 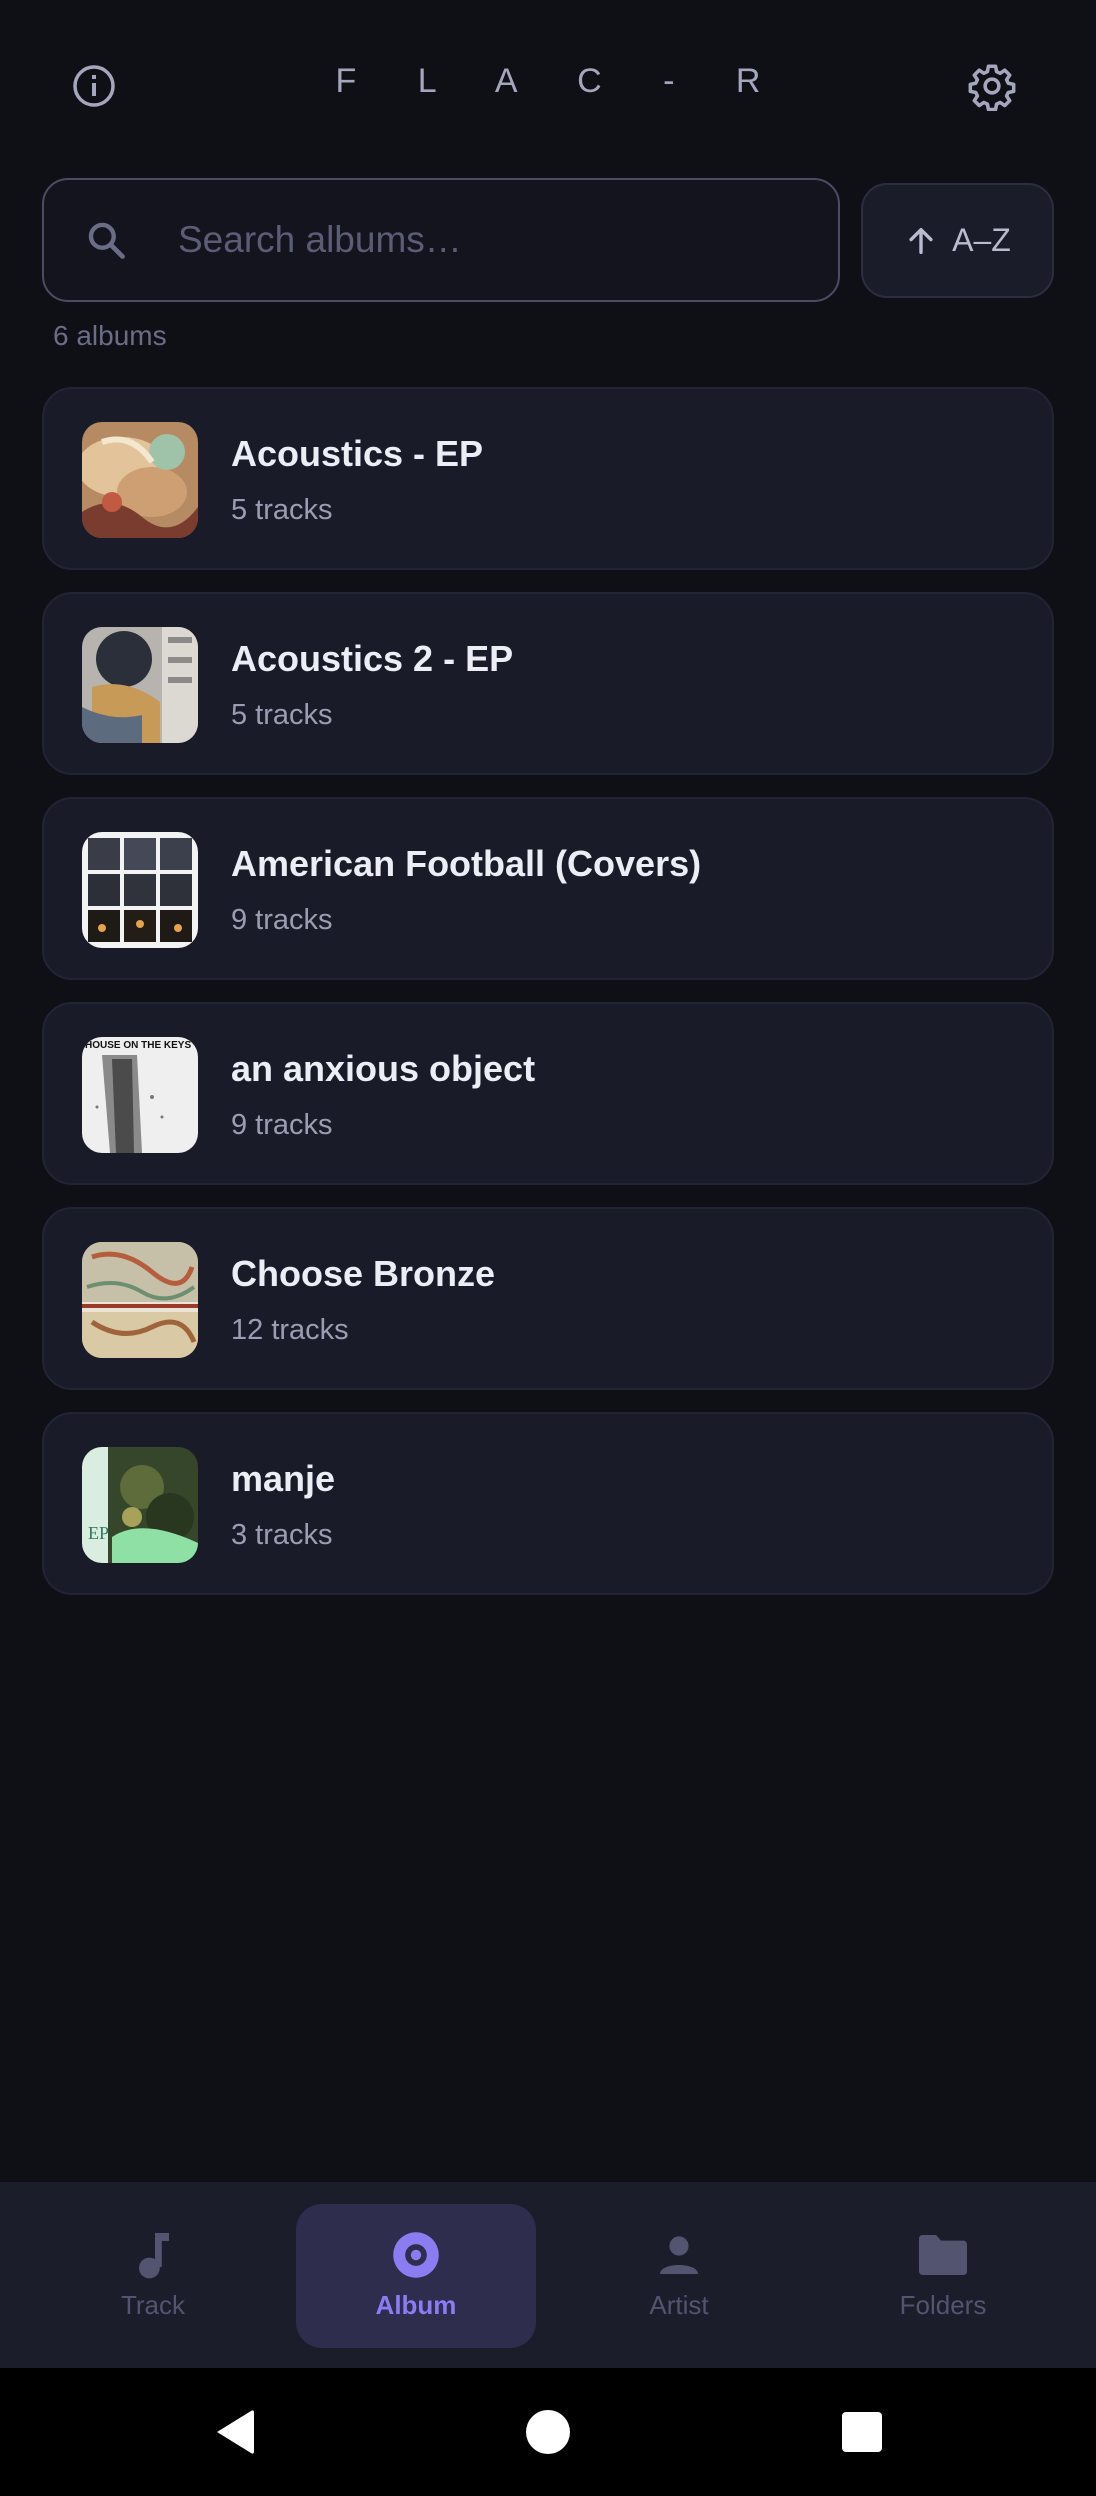 I want to click on sort-label: A–Z, so click(x=981, y=240).